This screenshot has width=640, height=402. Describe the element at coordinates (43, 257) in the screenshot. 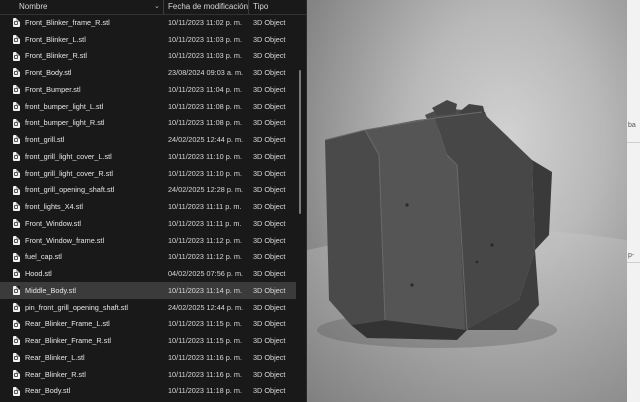

I see `file-name: fuel_cap.stl` at that location.